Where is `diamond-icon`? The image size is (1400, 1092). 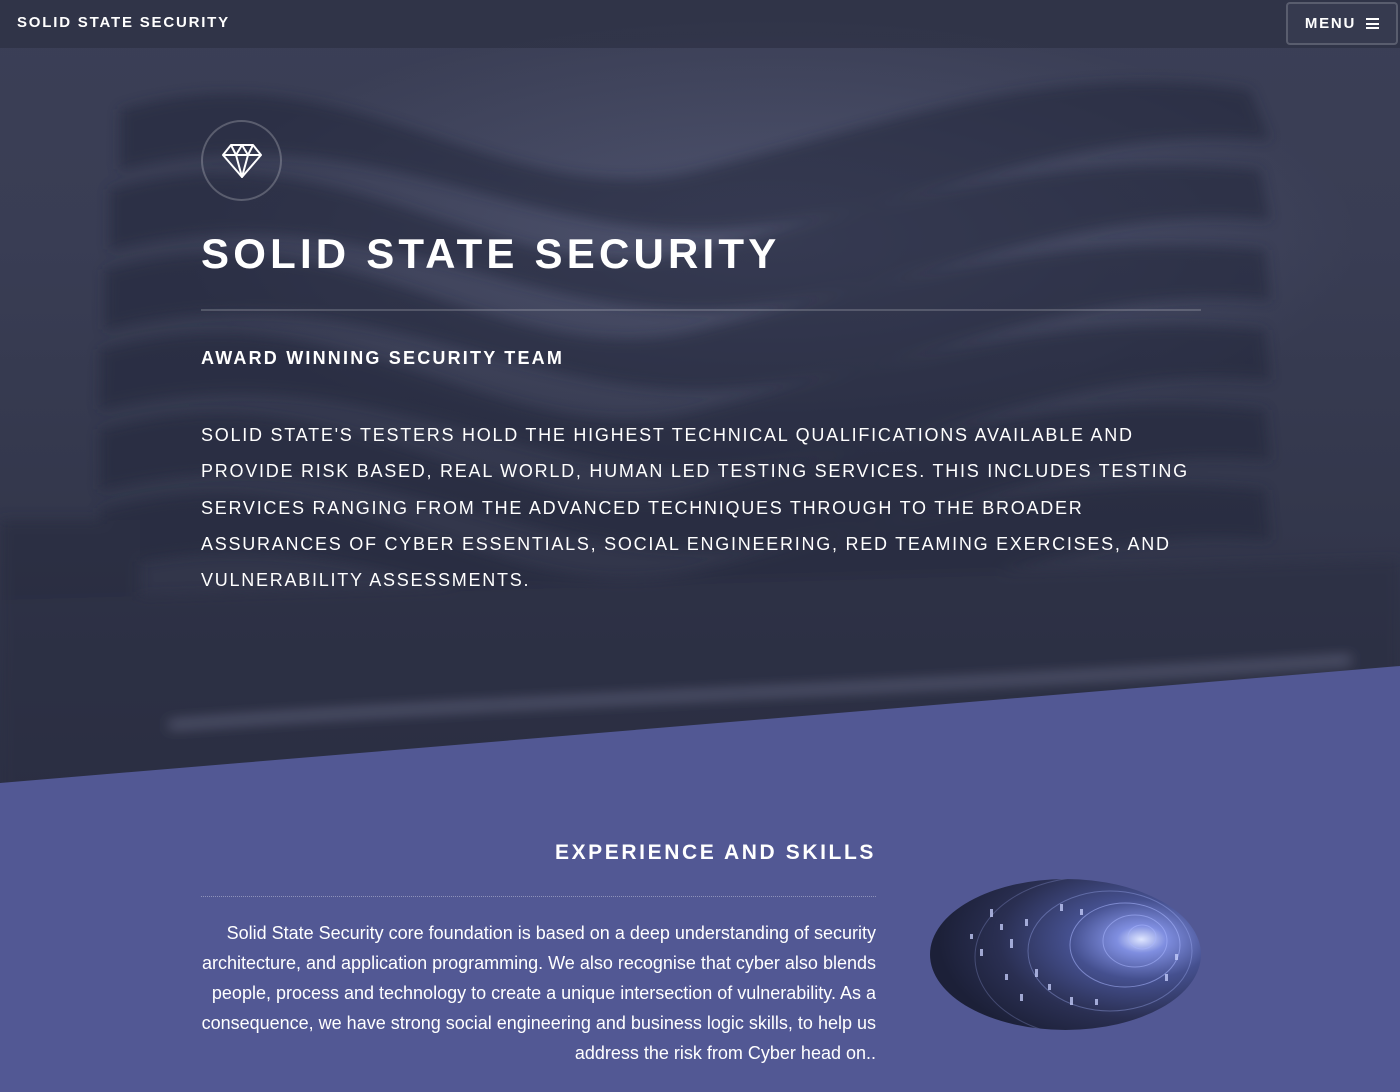 diamond-icon is located at coordinates (241, 160).